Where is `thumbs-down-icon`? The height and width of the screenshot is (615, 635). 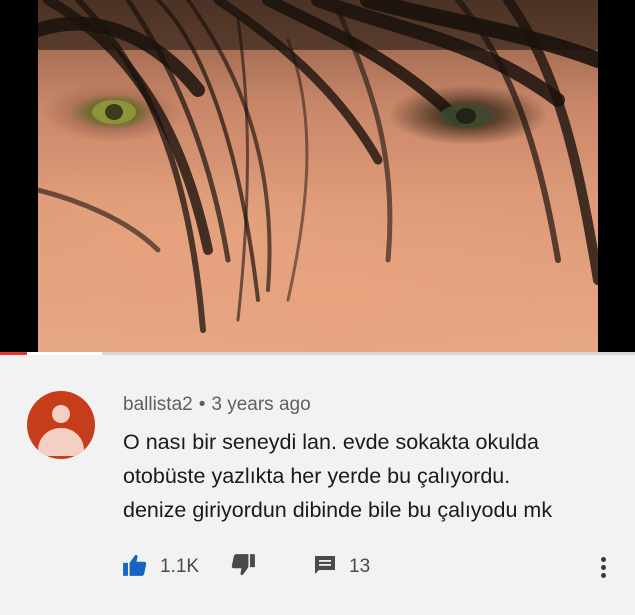
thumbs-down-icon is located at coordinates (243, 567).